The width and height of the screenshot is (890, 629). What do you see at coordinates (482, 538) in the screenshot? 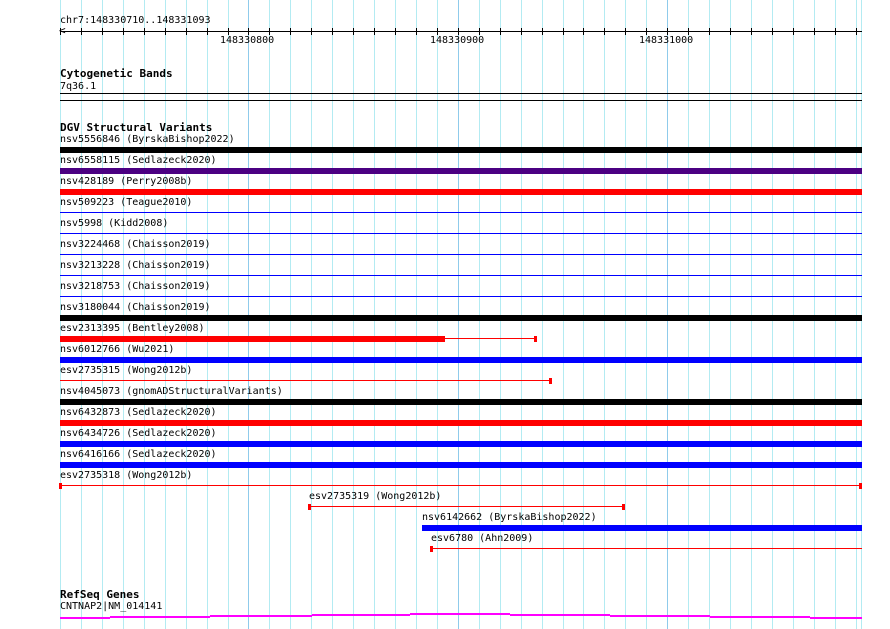
I see `variant-label: esv6780 (Ahn2009)` at bounding box center [482, 538].